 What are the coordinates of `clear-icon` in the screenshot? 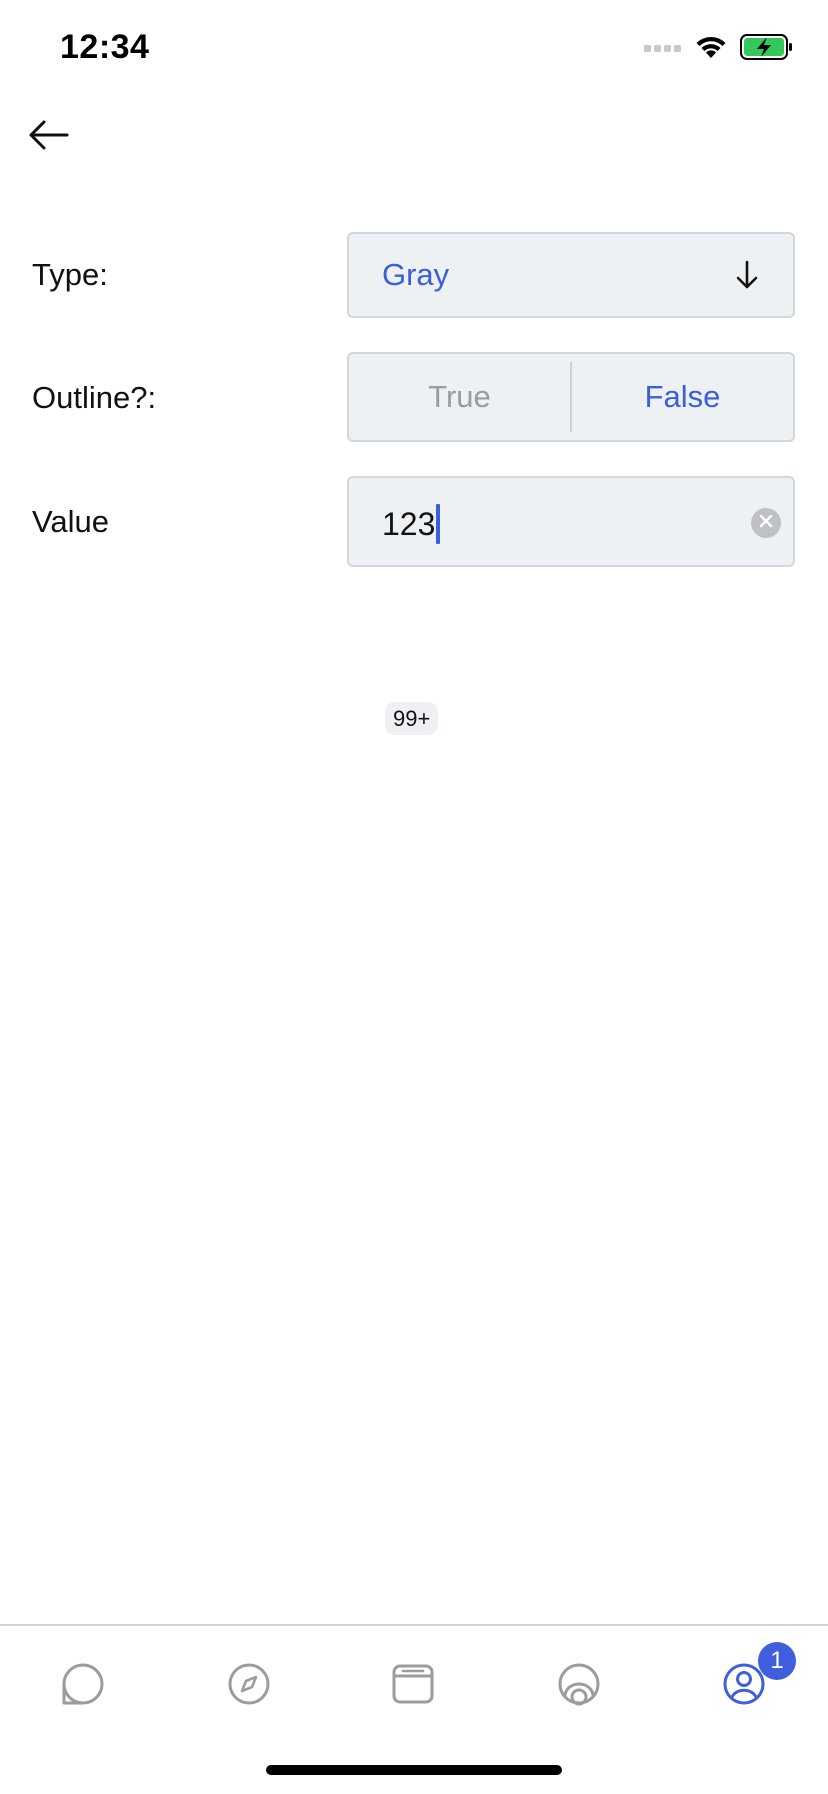 It's located at (766, 523).